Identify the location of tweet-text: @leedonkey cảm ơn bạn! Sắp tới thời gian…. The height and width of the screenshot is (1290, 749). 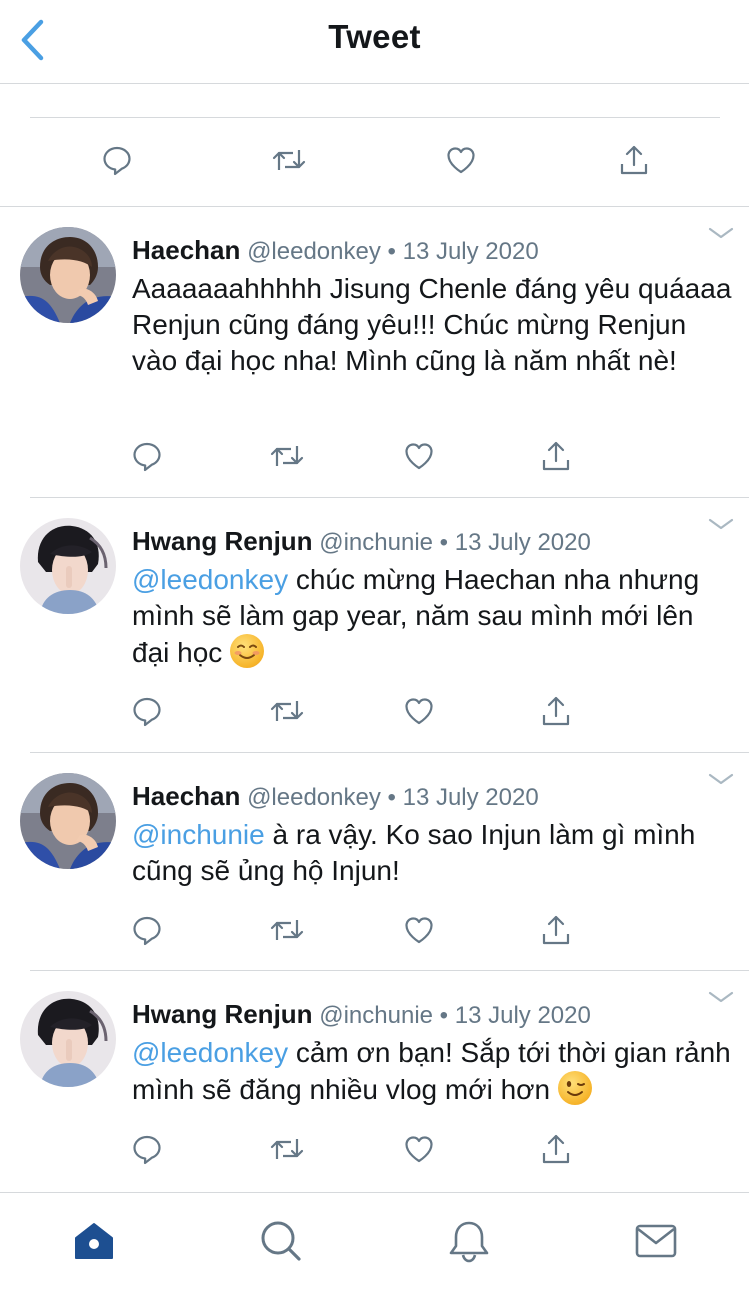
(432, 1071).